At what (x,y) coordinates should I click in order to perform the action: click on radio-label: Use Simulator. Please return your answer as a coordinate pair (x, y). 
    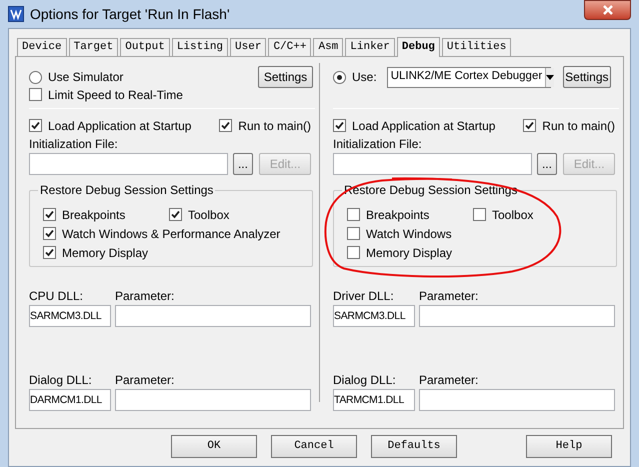
    Looking at the image, I should click on (86, 77).